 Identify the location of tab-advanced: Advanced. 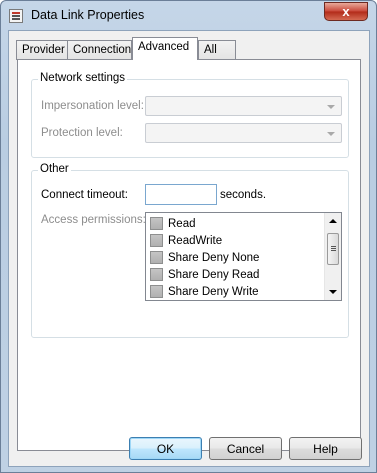
(165, 48).